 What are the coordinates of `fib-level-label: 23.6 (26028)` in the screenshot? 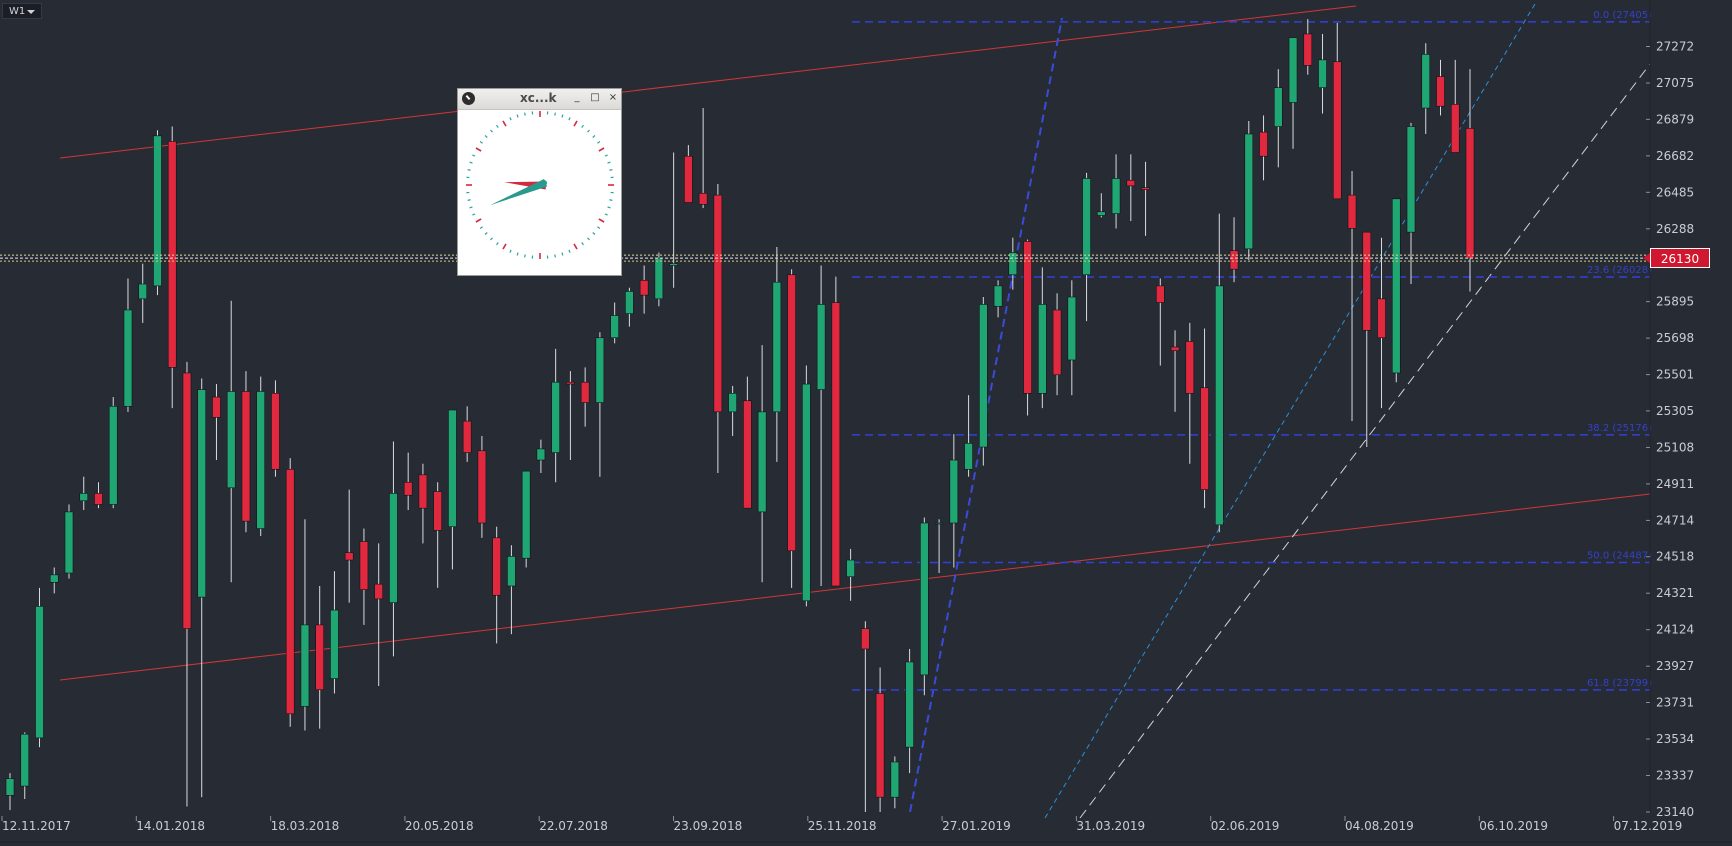 It's located at (1619, 270).